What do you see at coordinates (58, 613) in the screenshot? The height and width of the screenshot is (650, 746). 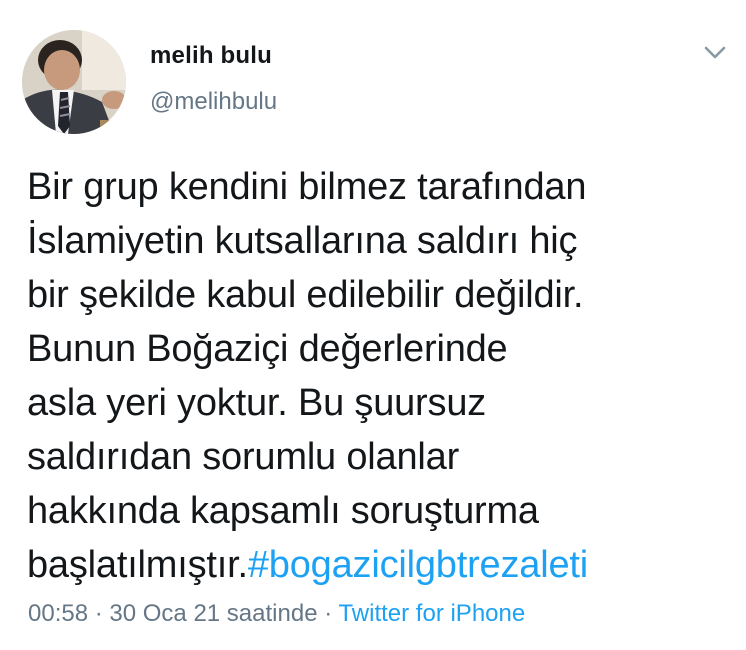 I see `tweet-time: 00:58` at bounding box center [58, 613].